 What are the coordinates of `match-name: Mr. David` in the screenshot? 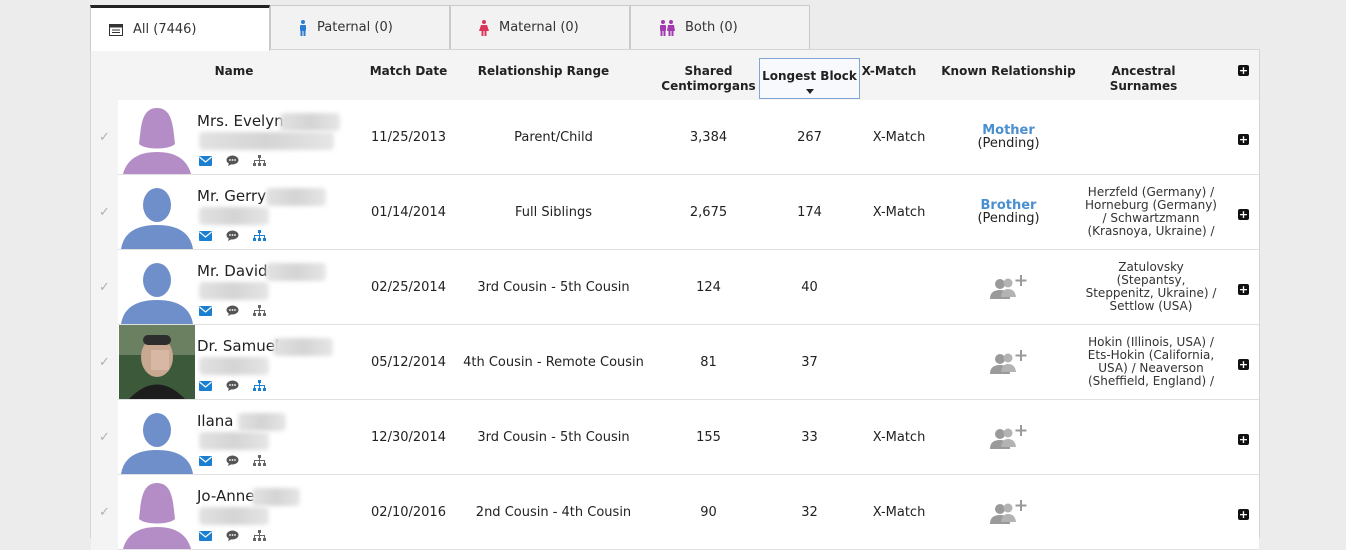 It's located at (232, 271).